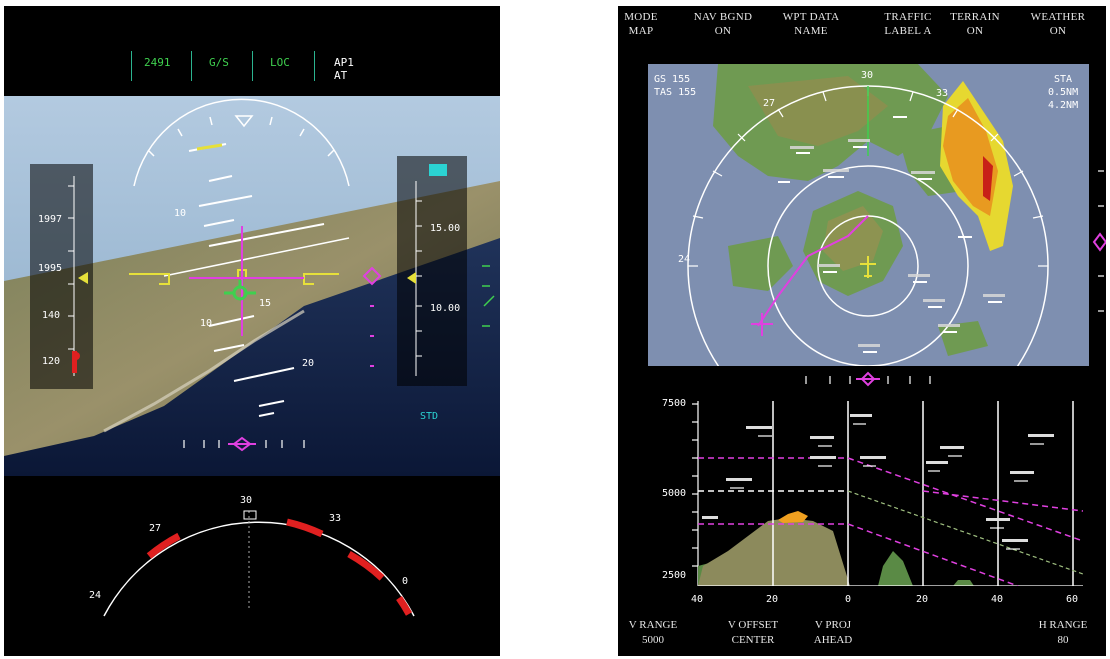 The image size is (1110, 659). What do you see at coordinates (51, 315) in the screenshot?
I see `speed-label-3: 140` at bounding box center [51, 315].